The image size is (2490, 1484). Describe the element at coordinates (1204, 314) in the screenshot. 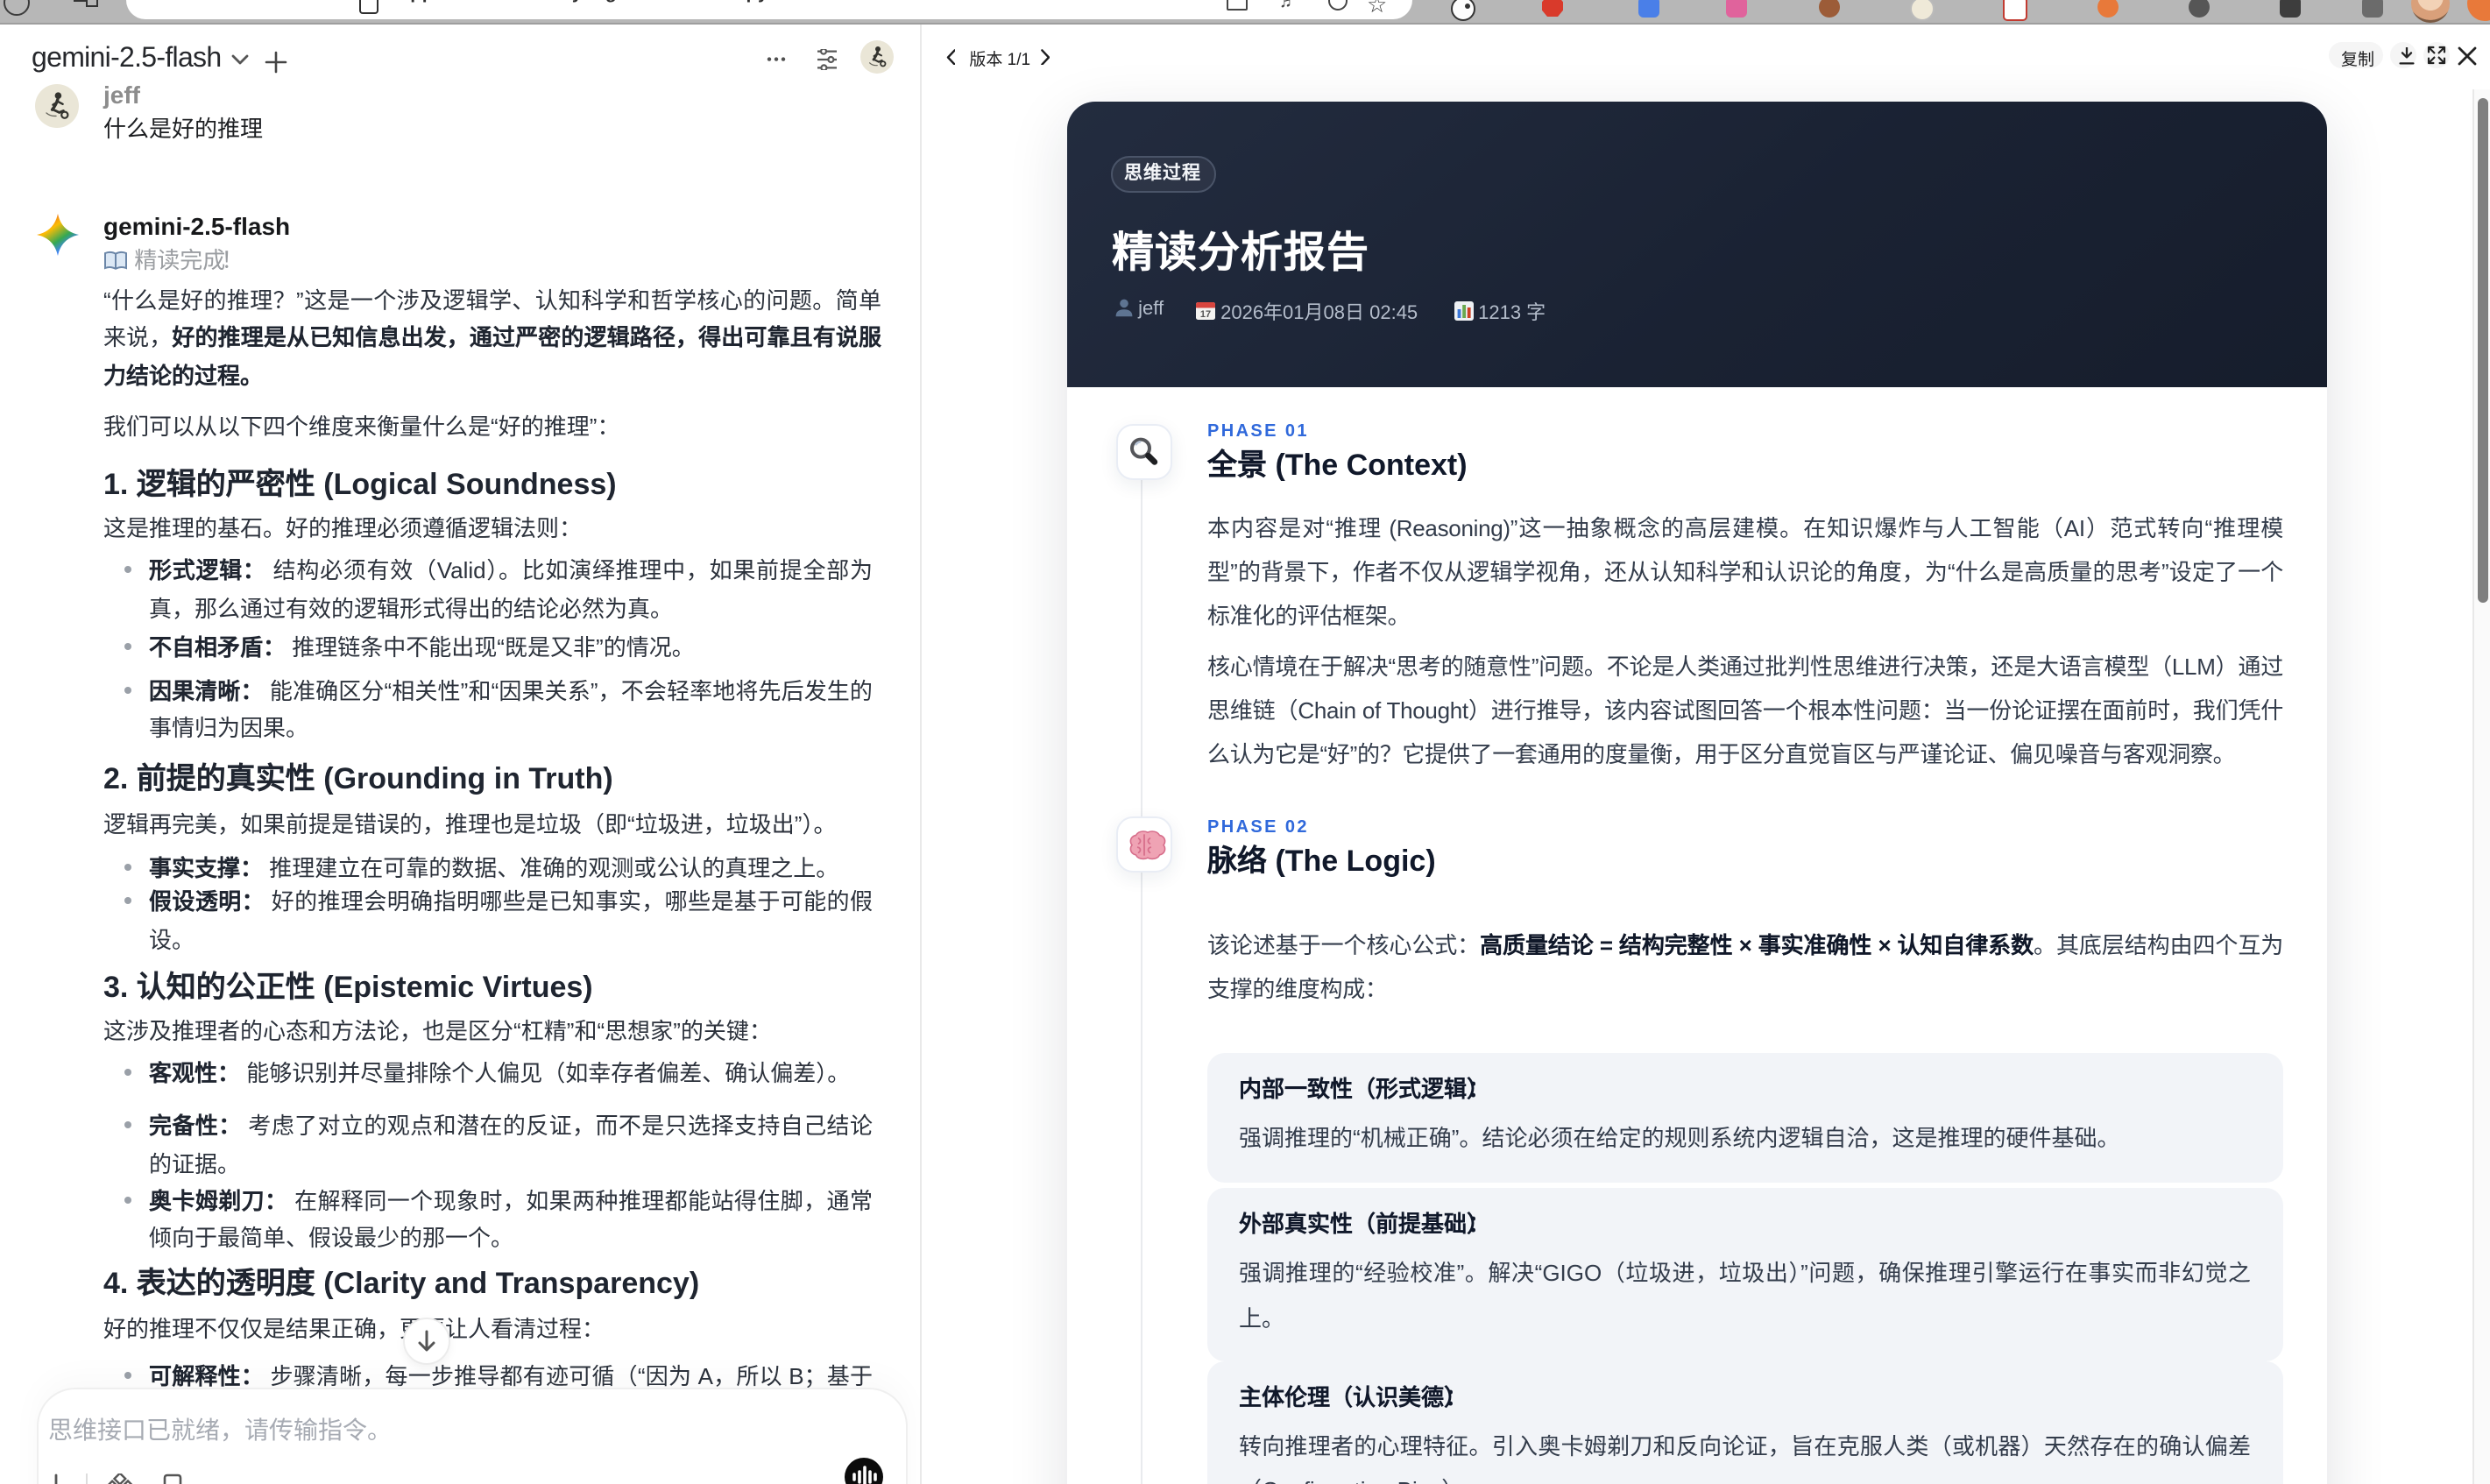

I see `svg-text: 17` at that location.